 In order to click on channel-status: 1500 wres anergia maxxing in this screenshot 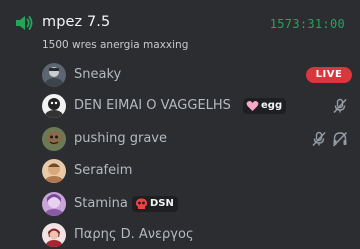, I will do `click(115, 45)`.